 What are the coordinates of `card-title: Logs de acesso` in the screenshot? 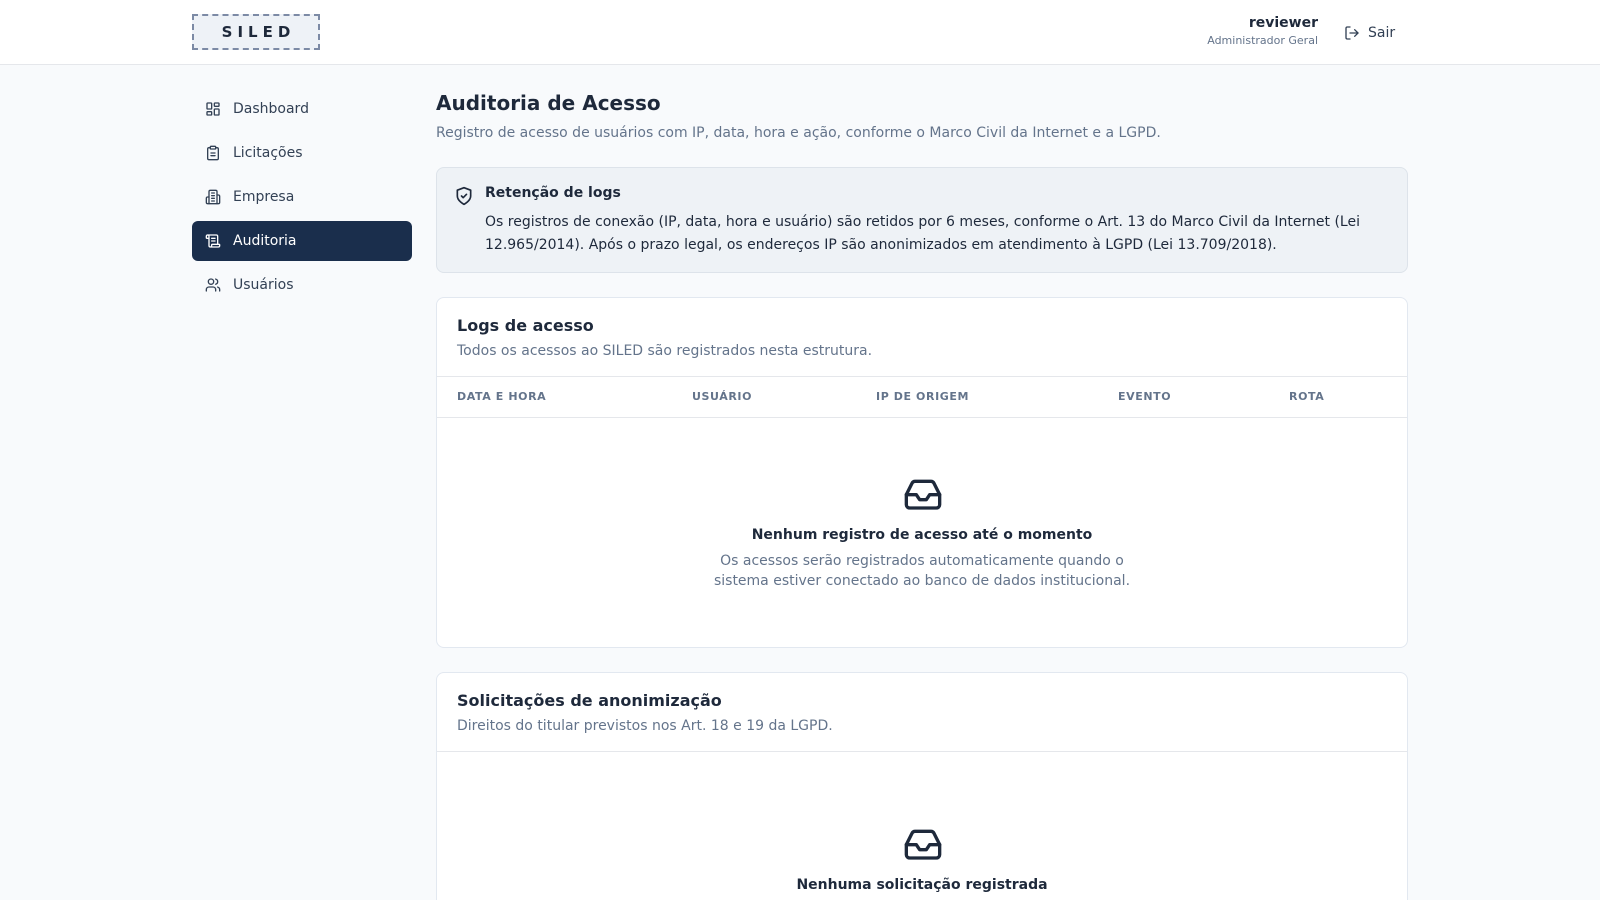 It's located at (525, 325).